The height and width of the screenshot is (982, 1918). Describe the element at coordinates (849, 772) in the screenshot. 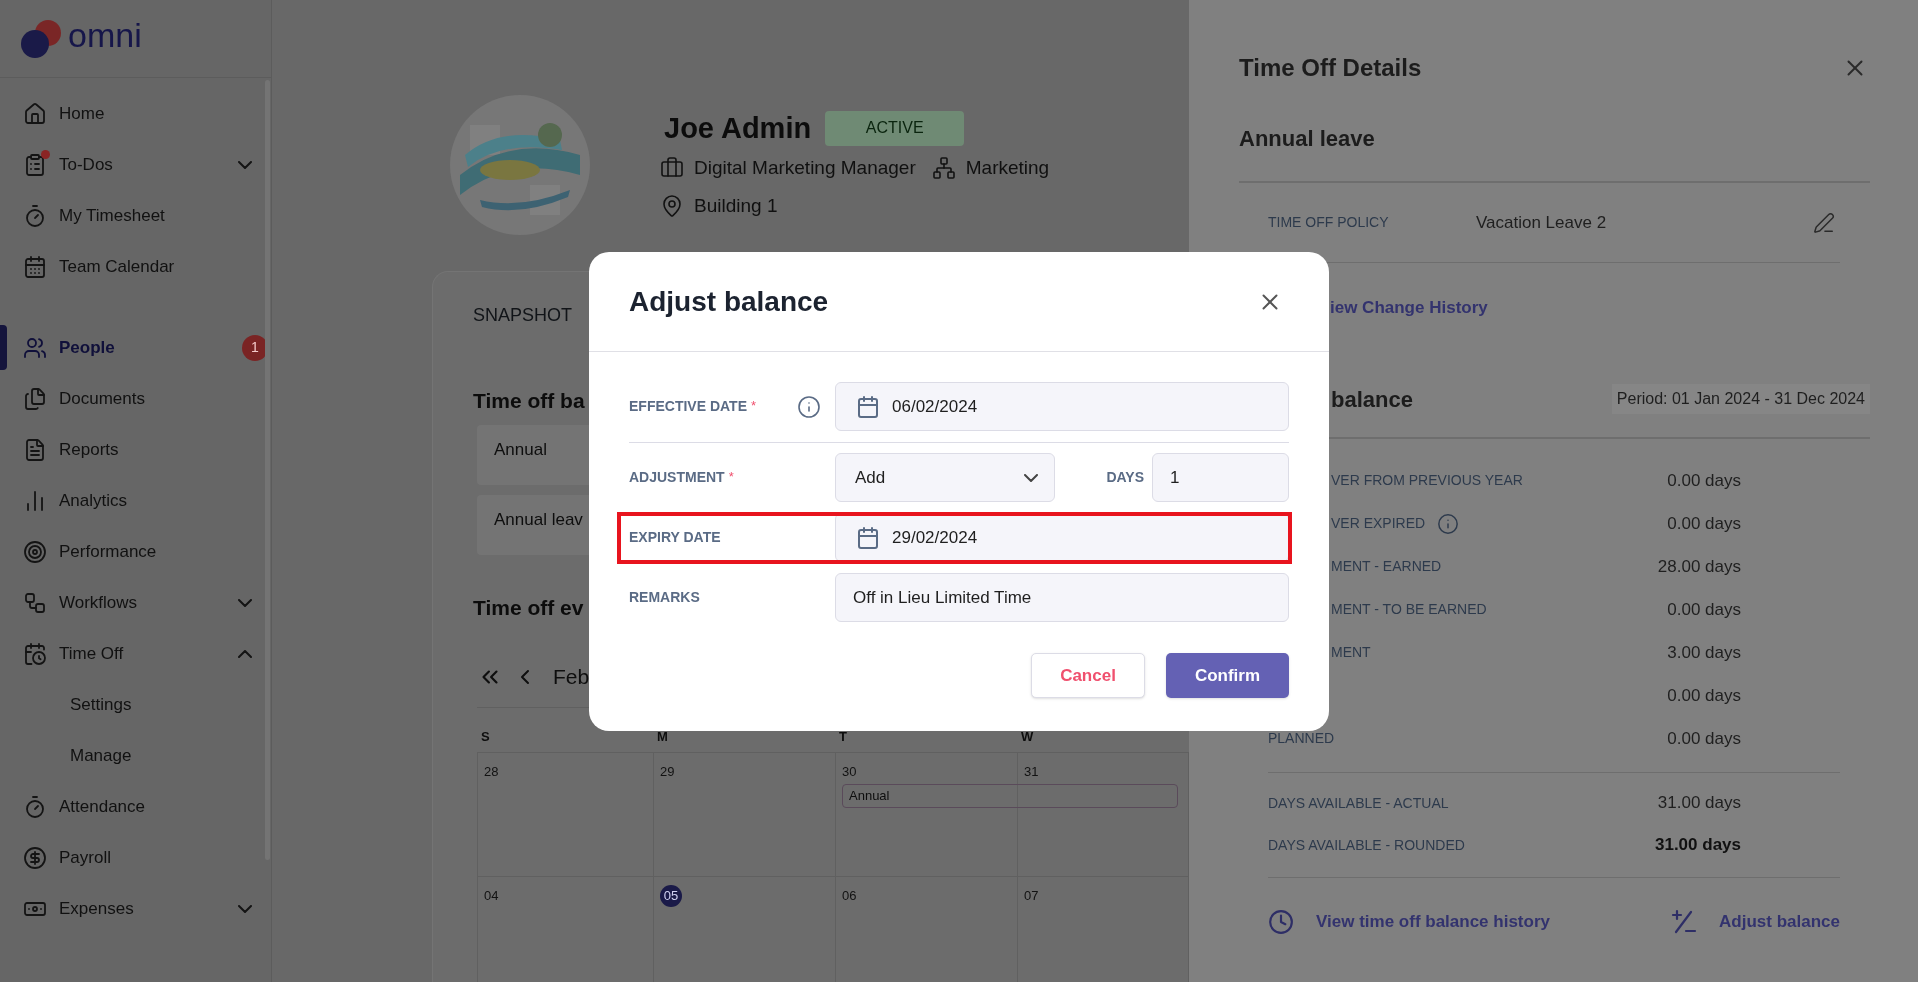

I see `day-number: 30` at that location.